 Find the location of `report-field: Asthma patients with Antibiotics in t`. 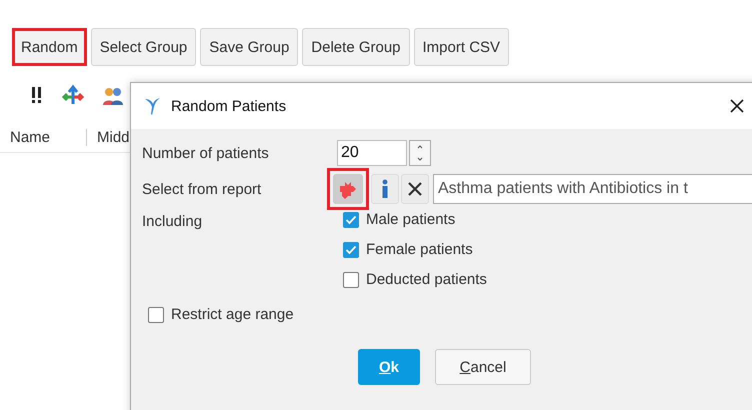

report-field: Asthma patients with Antibiotics in t is located at coordinates (592, 189).